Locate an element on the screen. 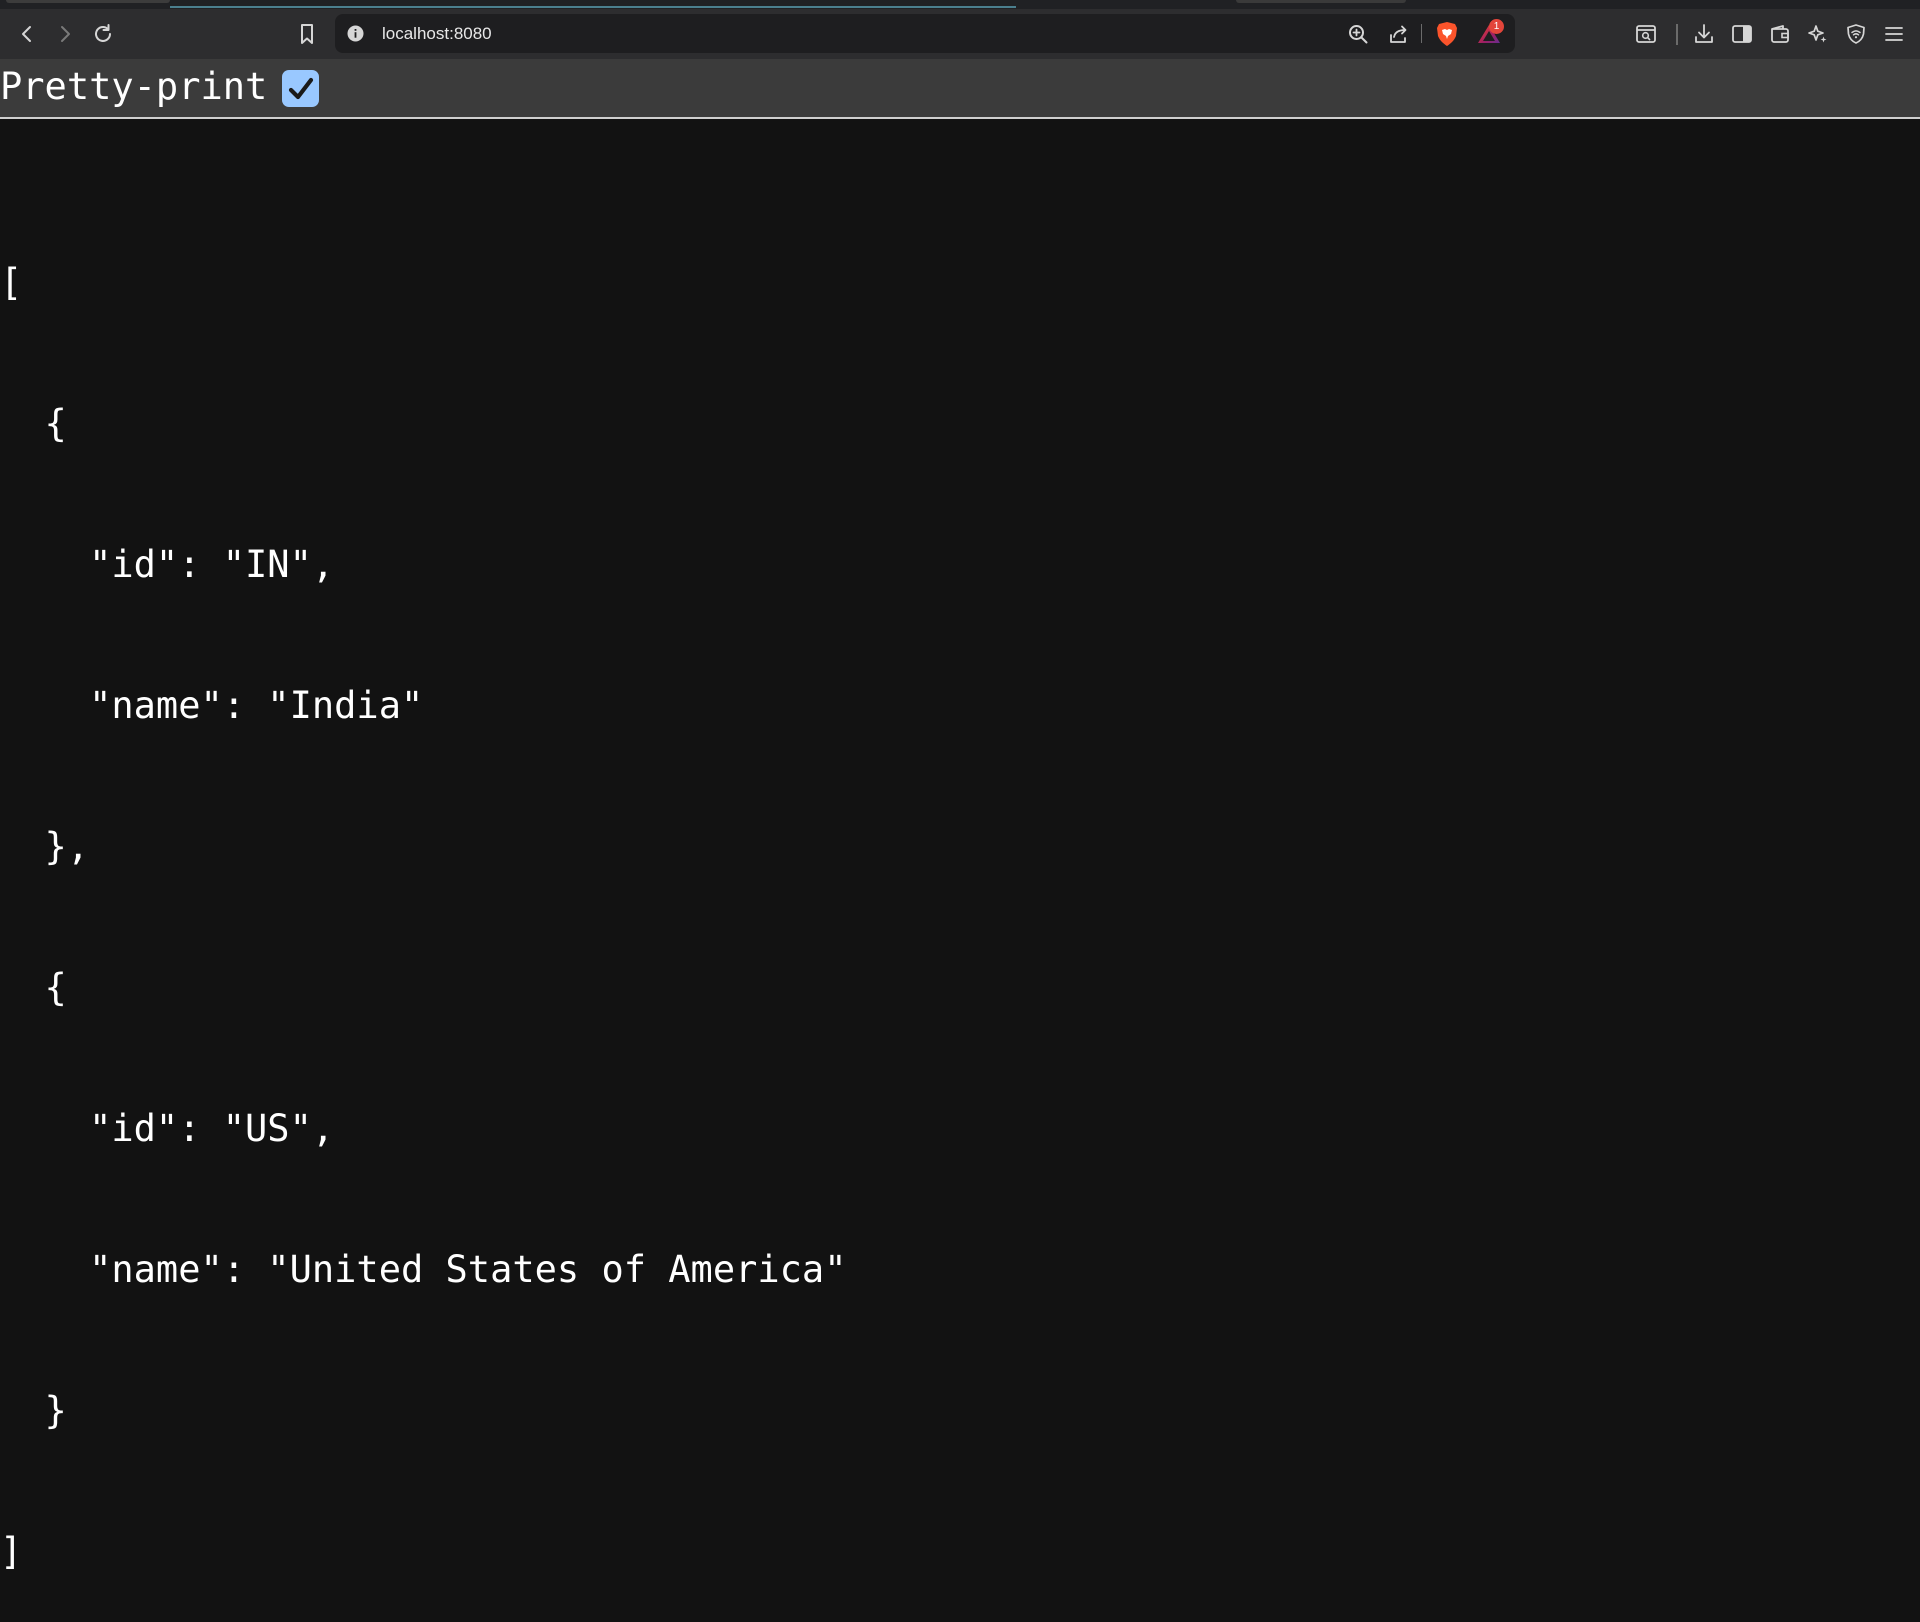  json-line: ] is located at coordinates (11, 1551).